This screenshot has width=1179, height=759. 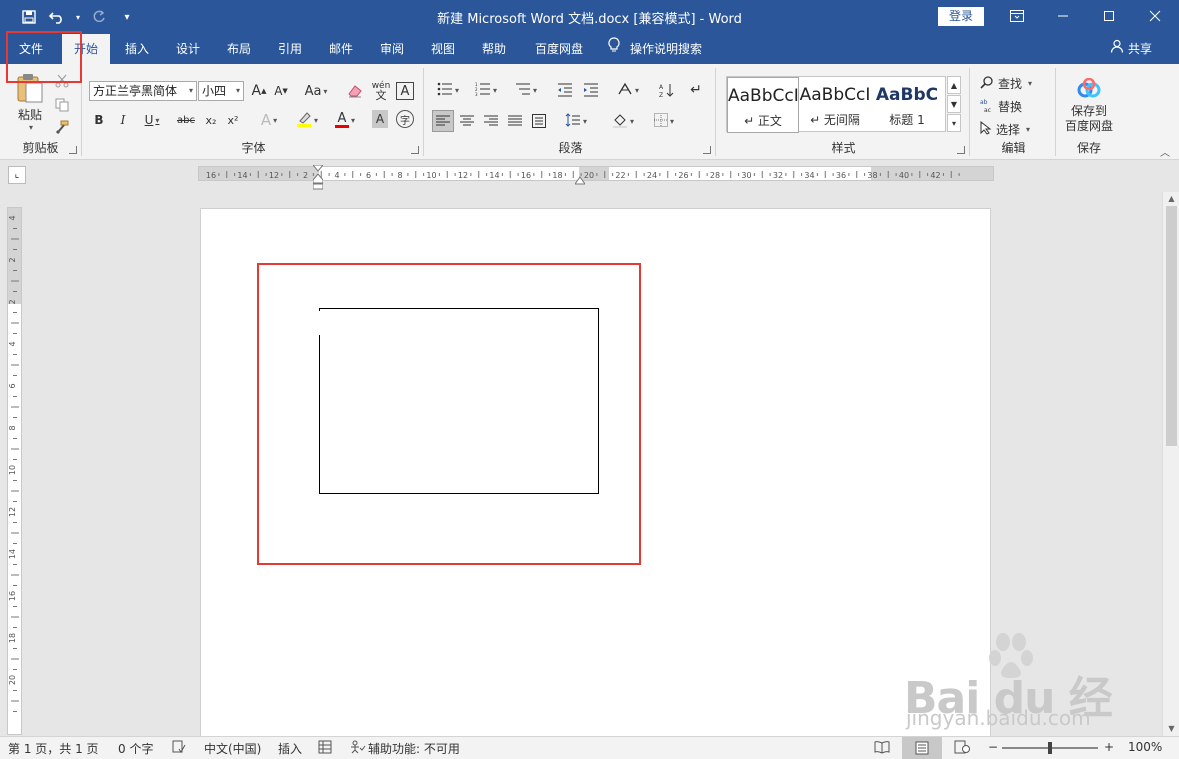 I want to click on strikethrough-button: abc, so click(x=186, y=120).